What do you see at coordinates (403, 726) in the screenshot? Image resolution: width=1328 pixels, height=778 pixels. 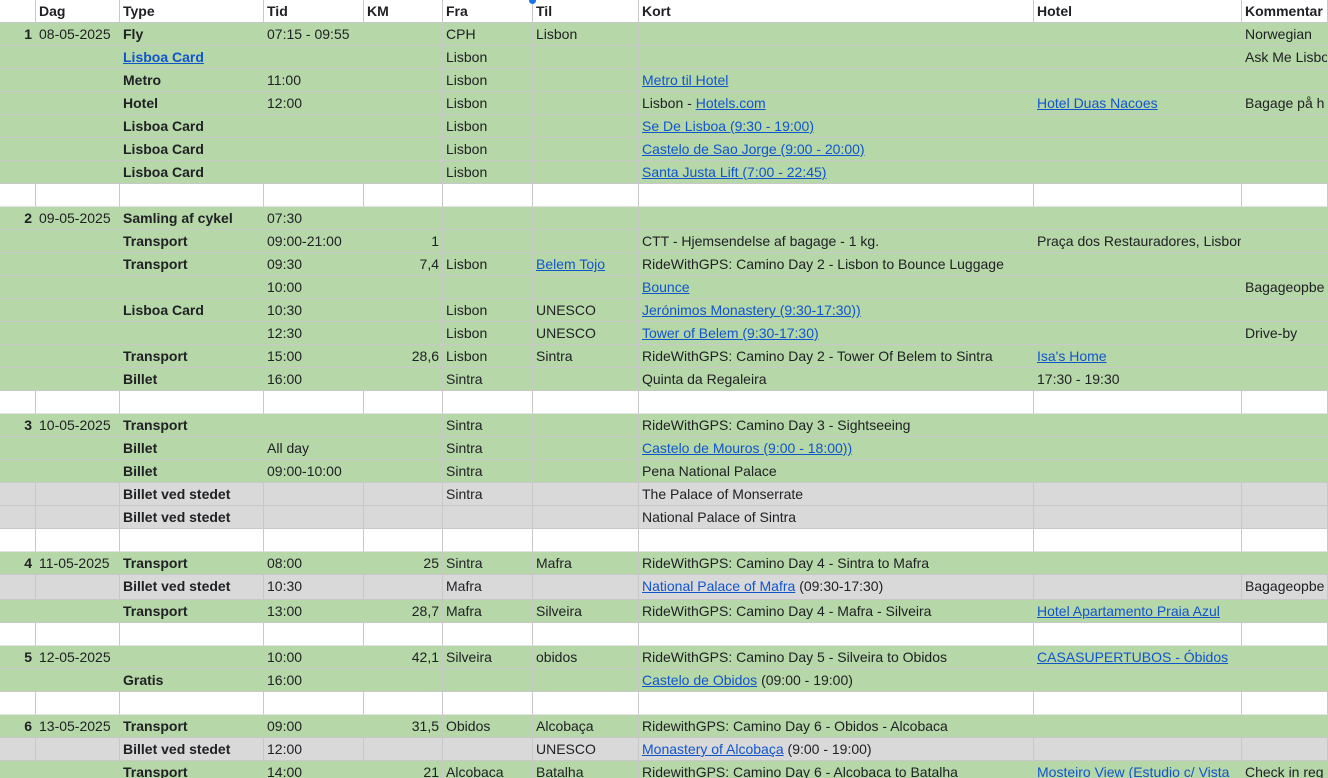 I see `cell-r31-c4: 31,5` at bounding box center [403, 726].